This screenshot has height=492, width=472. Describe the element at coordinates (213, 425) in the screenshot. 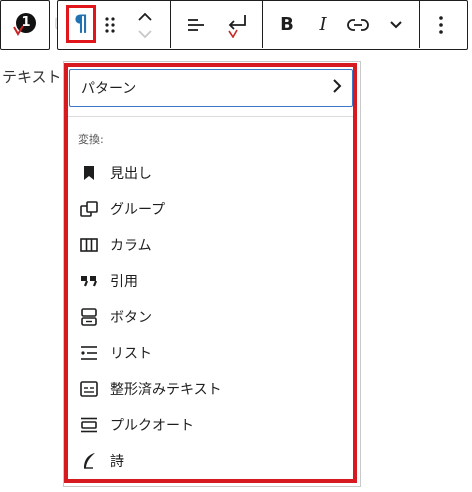

I see `transform-item-pullquote: プルクオート` at that location.